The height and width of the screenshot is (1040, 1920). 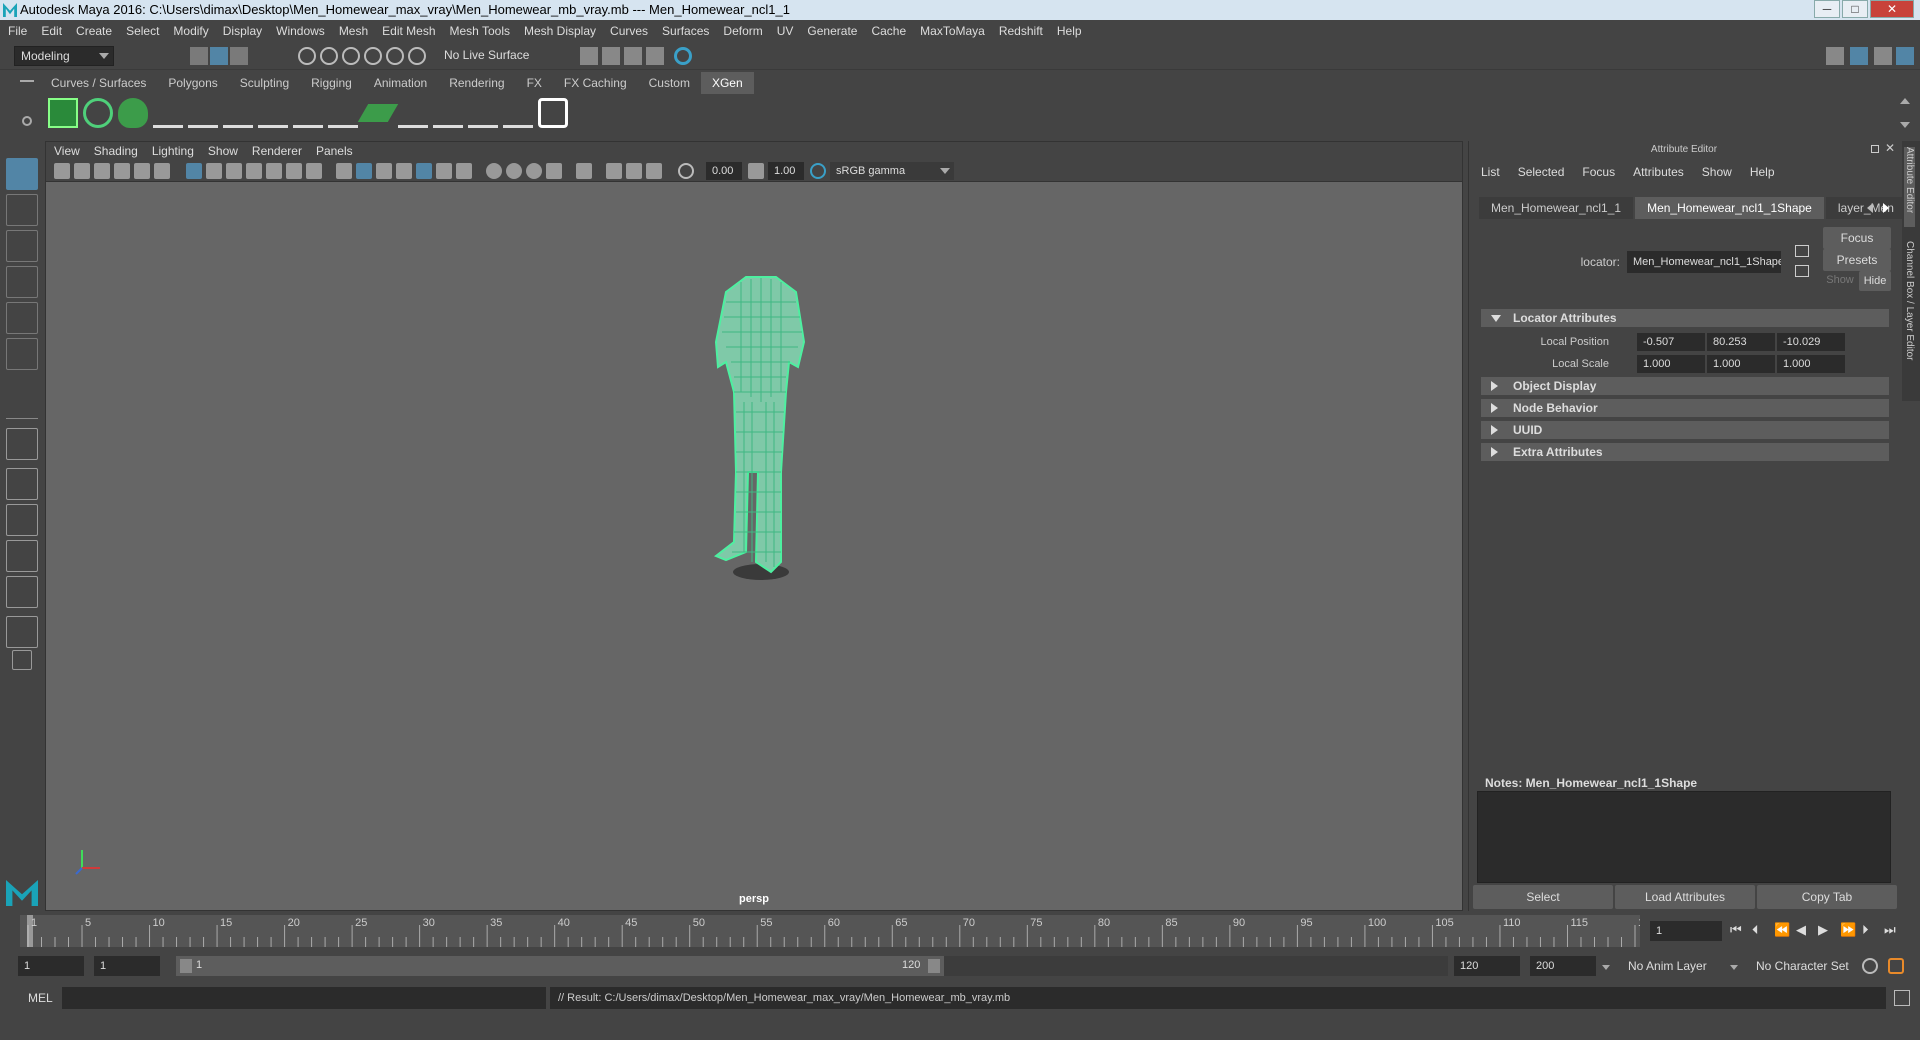 What do you see at coordinates (199, 56) in the screenshot?
I see `select-by-hierarchy-icon` at bounding box center [199, 56].